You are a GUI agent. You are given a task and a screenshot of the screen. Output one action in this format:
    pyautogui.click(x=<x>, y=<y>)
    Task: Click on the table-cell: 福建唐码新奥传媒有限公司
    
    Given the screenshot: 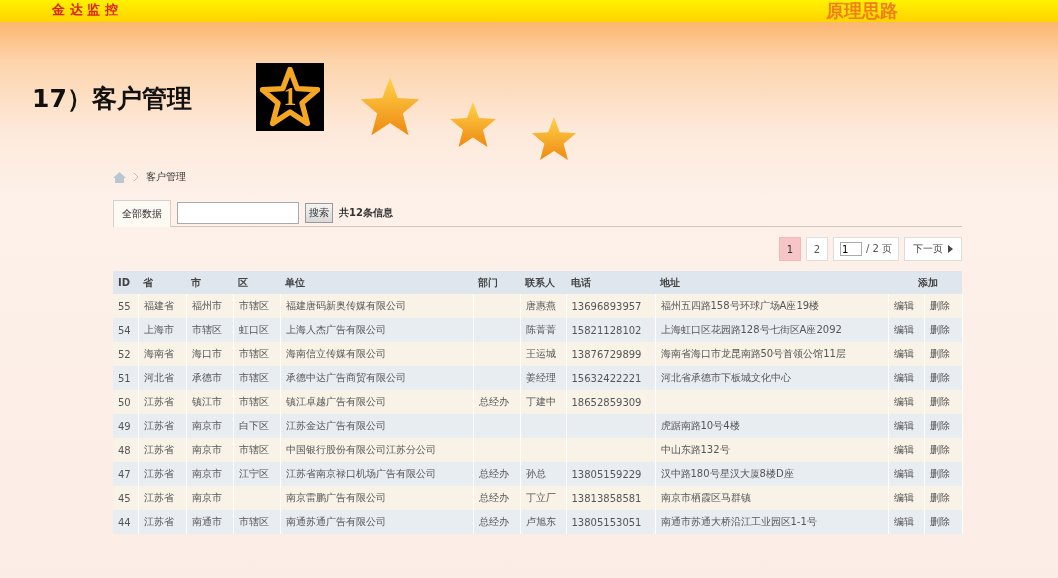 What is the action you would take?
    pyautogui.click(x=345, y=305)
    